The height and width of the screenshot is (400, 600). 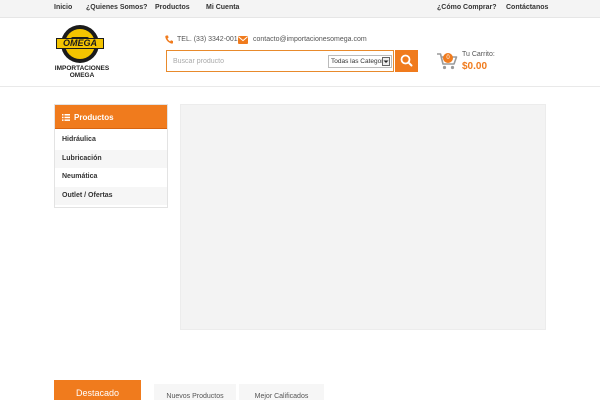 What do you see at coordinates (80, 43) in the screenshot?
I see `logo-wordmark: OMEGA` at bounding box center [80, 43].